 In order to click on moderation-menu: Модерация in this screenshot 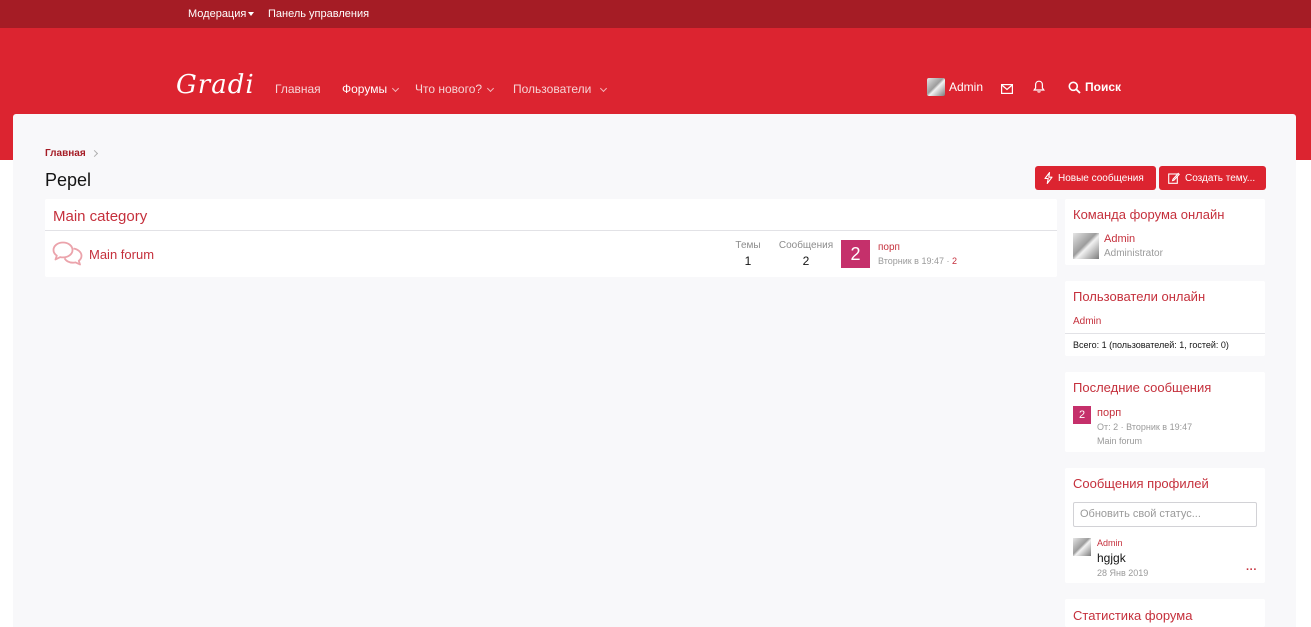, I will do `click(221, 14)`.